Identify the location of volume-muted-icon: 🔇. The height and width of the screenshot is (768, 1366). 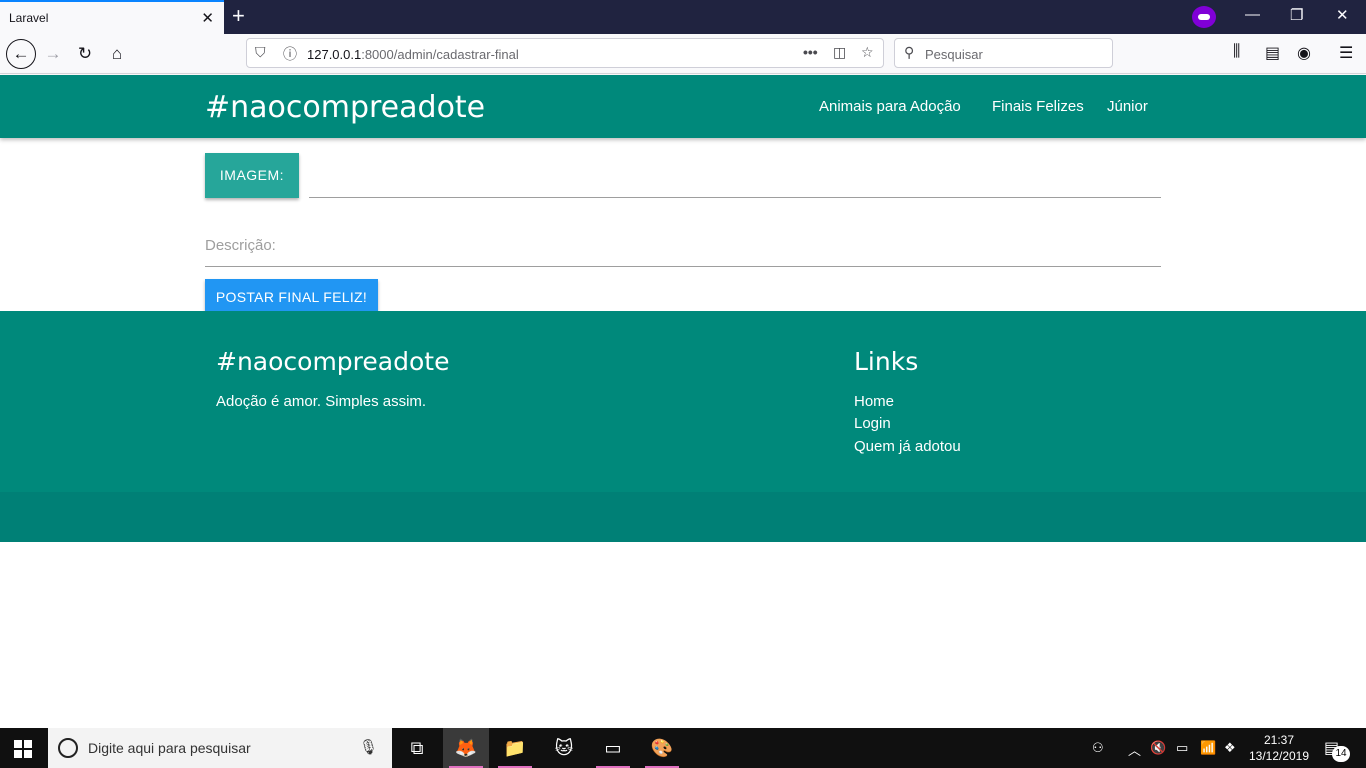
(1158, 748).